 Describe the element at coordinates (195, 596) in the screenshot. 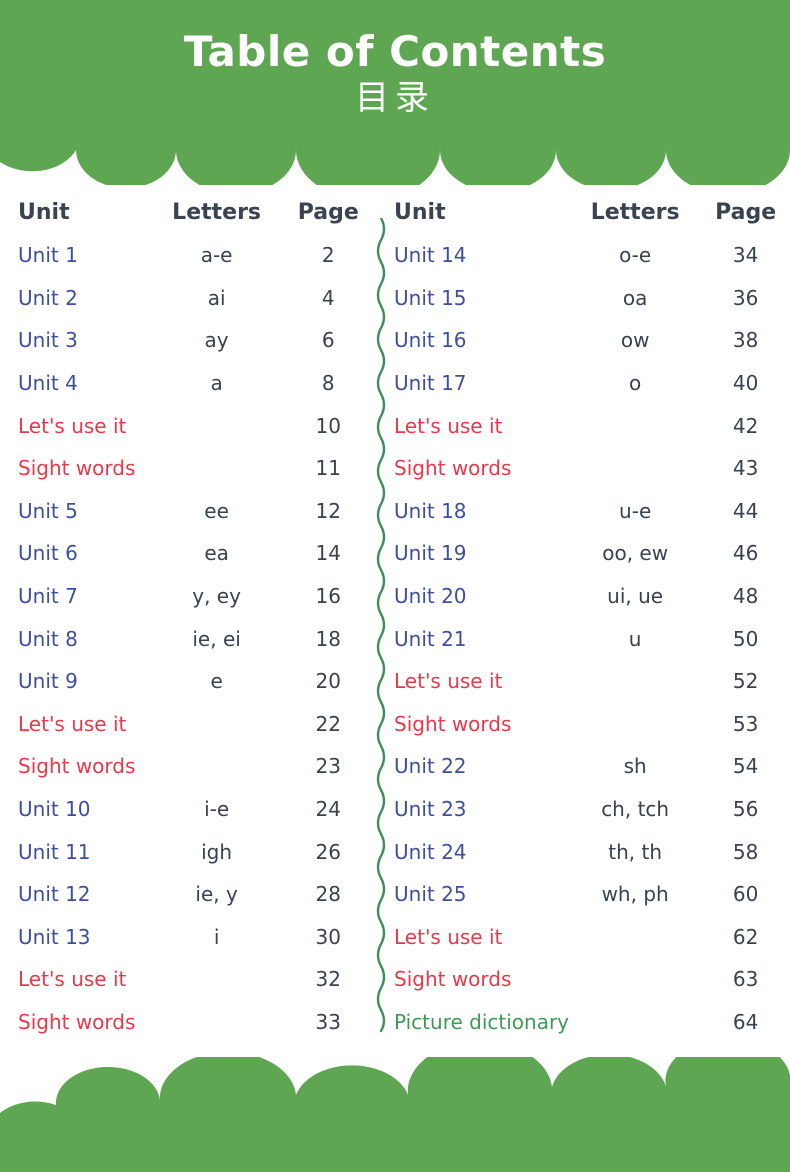

I see `table-row: Unit 7 y, ey 16` at that location.